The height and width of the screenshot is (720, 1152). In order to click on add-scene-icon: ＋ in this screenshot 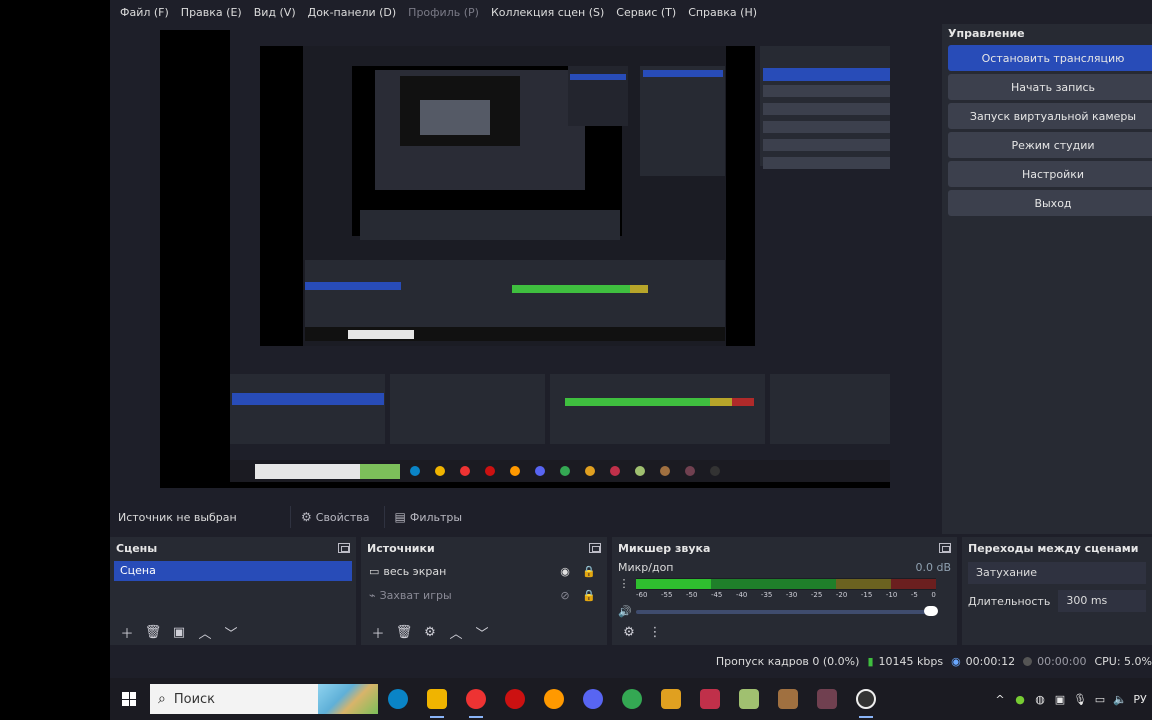, I will do `click(127, 632)`.